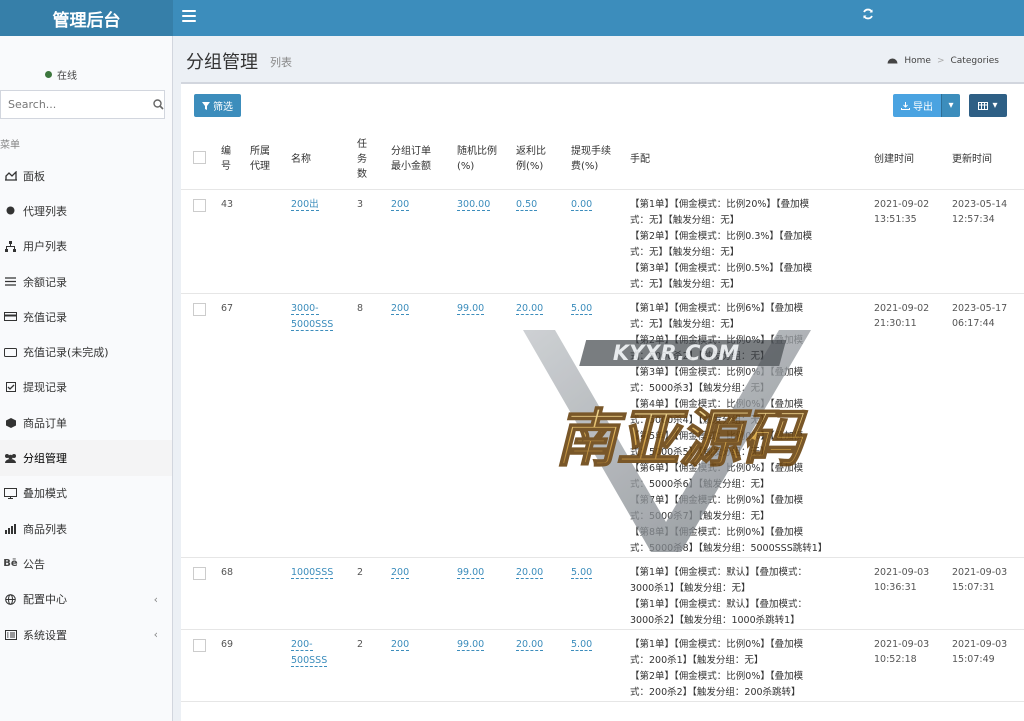 This screenshot has width=1024, height=721. I want to click on col-random-ratio: 随机比例 (%), so click(482, 160).